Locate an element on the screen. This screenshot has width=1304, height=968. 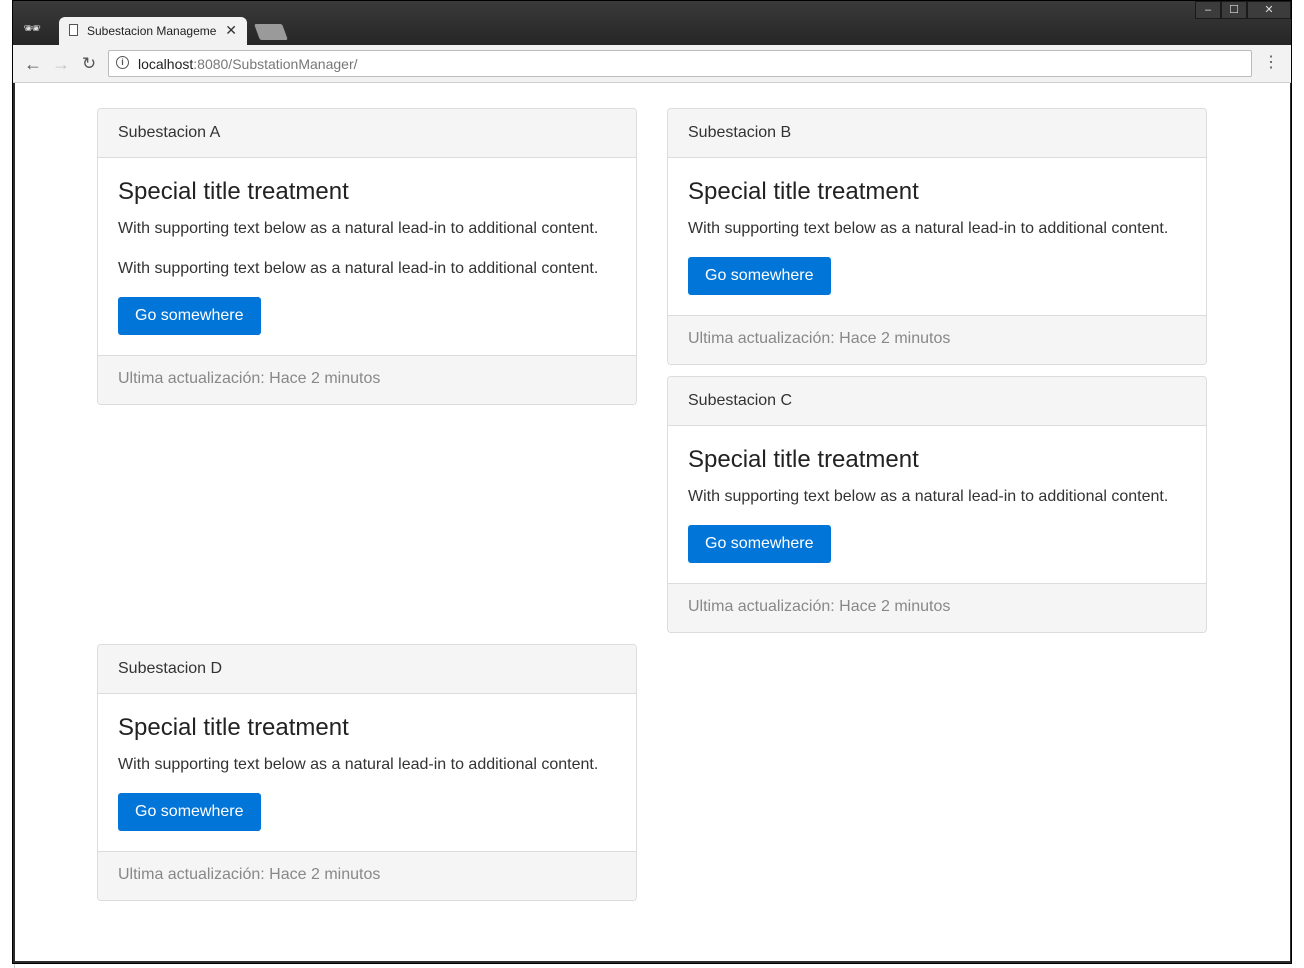
close-icon: ✕ is located at coordinates (231, 30).